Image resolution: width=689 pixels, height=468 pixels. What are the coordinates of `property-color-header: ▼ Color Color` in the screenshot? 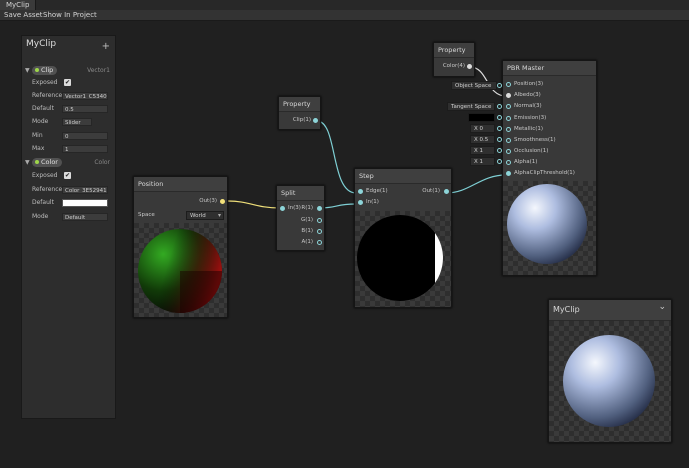 It's located at (68, 162).